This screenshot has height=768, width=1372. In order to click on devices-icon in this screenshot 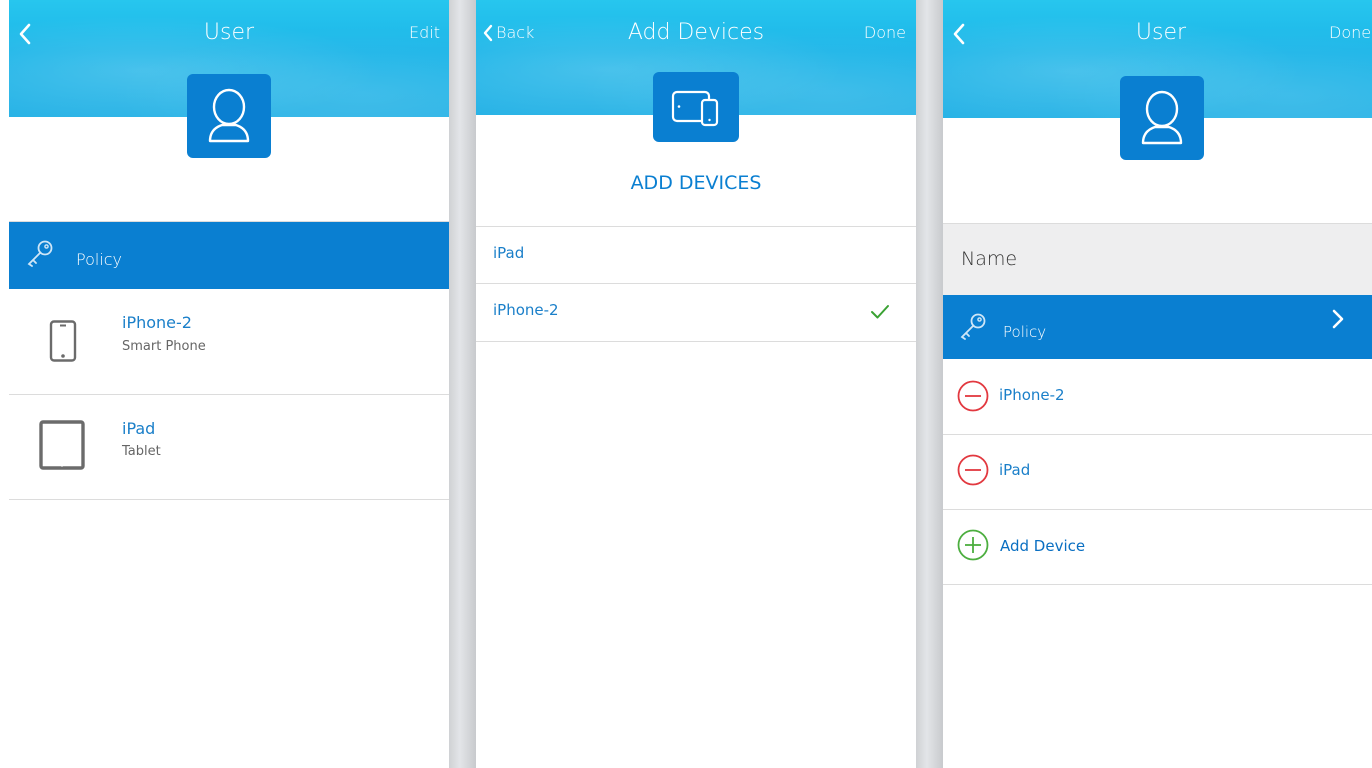, I will do `click(695, 108)`.